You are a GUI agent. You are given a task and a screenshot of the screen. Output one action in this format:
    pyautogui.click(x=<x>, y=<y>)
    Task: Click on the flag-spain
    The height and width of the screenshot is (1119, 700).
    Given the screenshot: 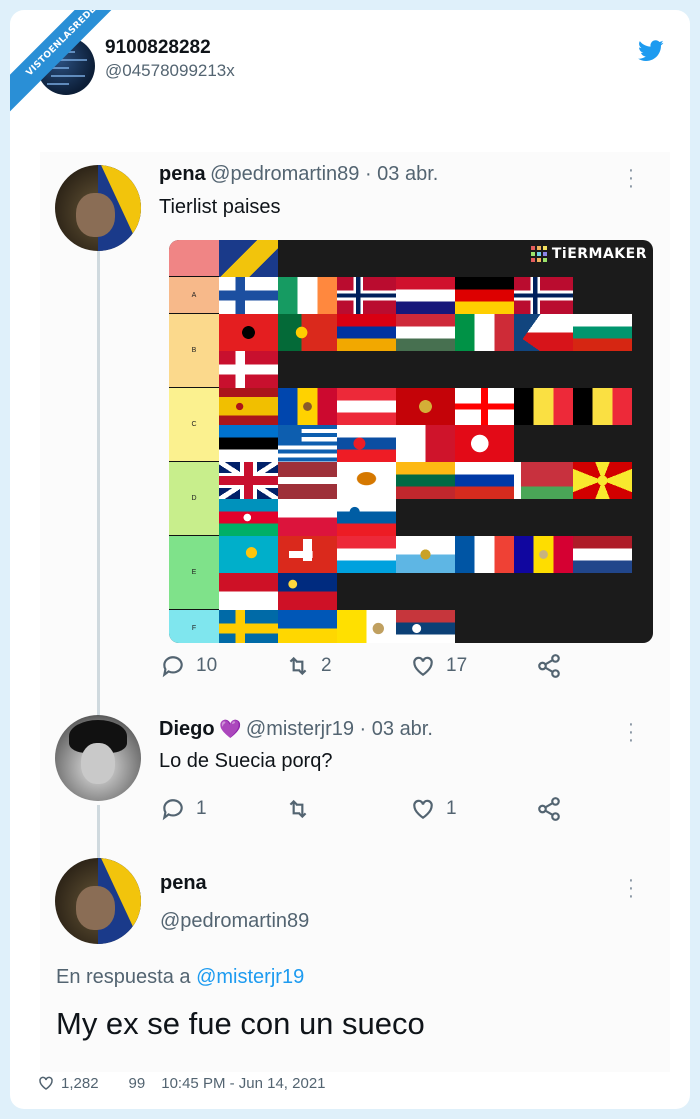 What is the action you would take?
    pyautogui.click(x=248, y=406)
    